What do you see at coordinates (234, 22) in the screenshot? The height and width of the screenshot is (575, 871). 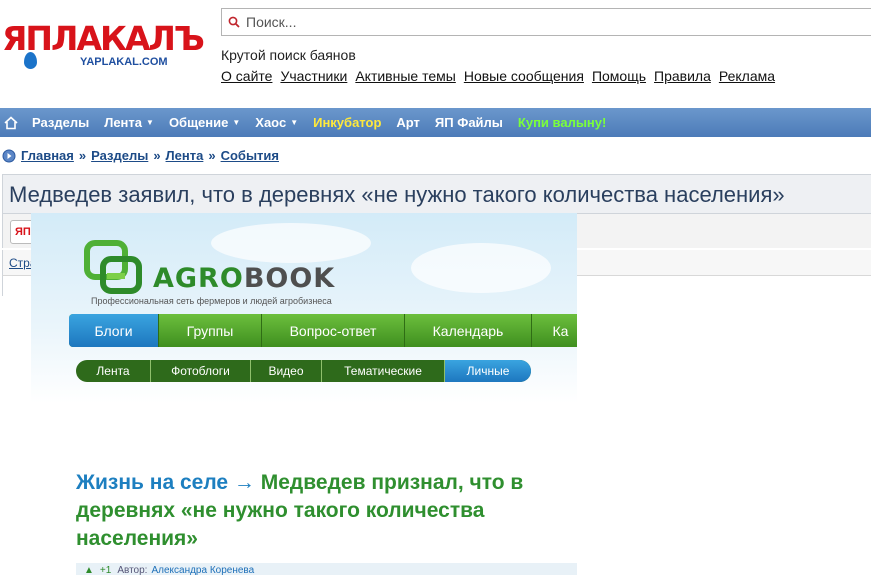 I see `search-icon` at bounding box center [234, 22].